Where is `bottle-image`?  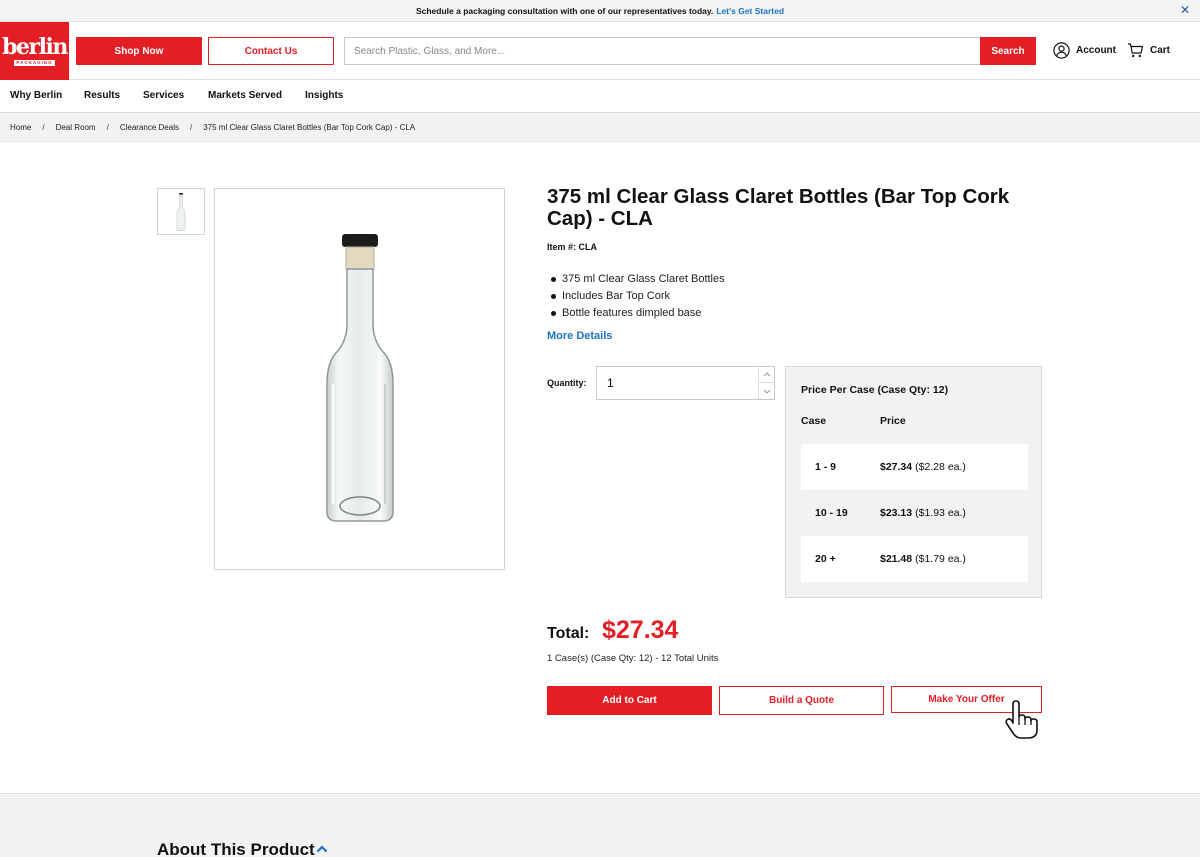 bottle-image is located at coordinates (359, 378).